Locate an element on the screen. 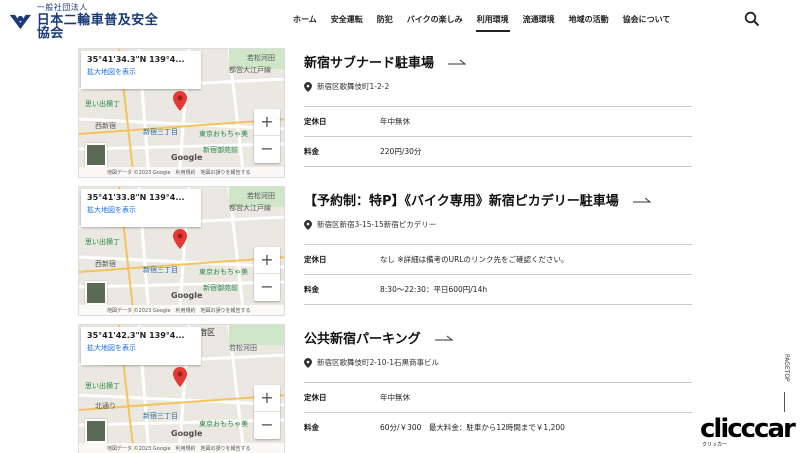  listing-title-text: 【予約制：特P】《バイク専用》新宿ピカデリー駐車場 is located at coordinates (461, 199).